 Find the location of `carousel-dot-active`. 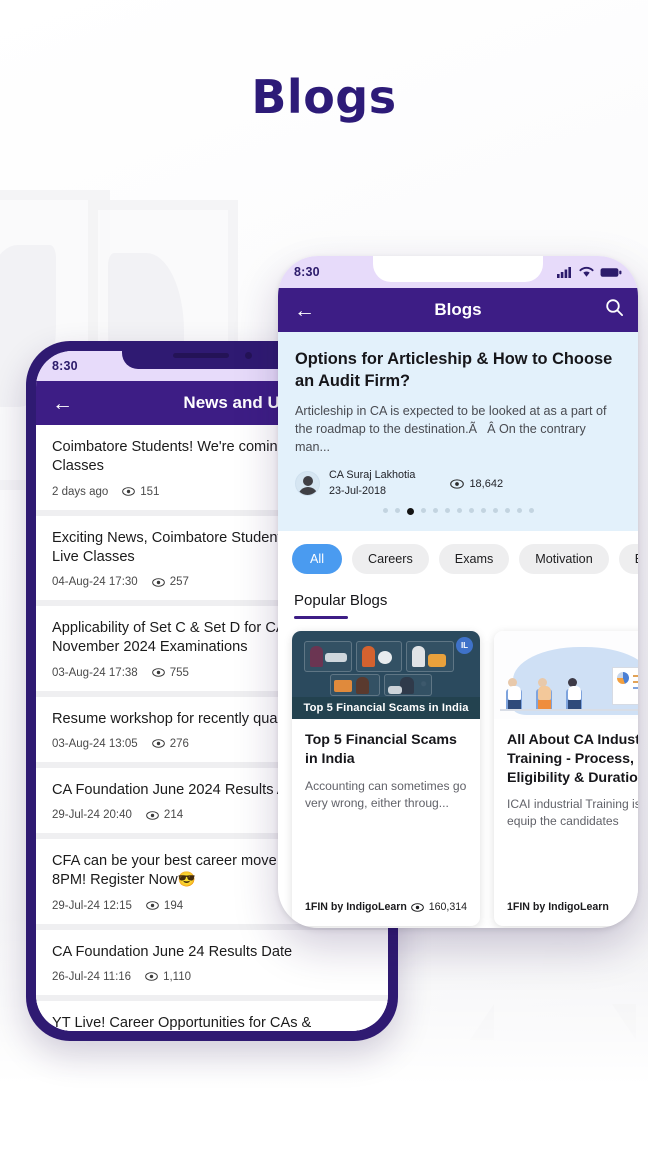

carousel-dot-active is located at coordinates (410, 512).